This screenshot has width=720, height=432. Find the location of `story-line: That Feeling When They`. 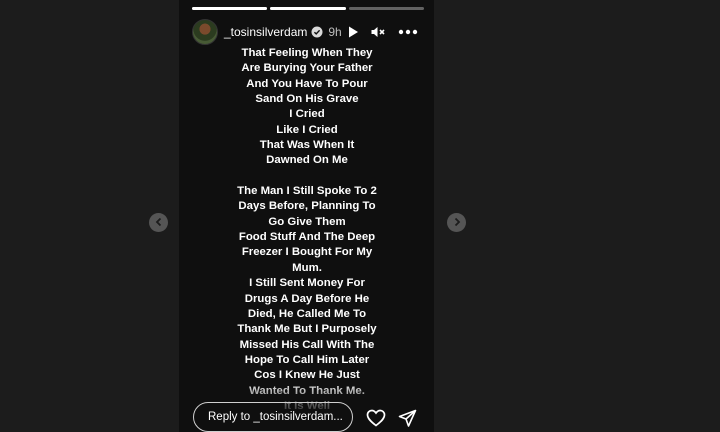

story-line: That Feeling When They is located at coordinates (307, 53).